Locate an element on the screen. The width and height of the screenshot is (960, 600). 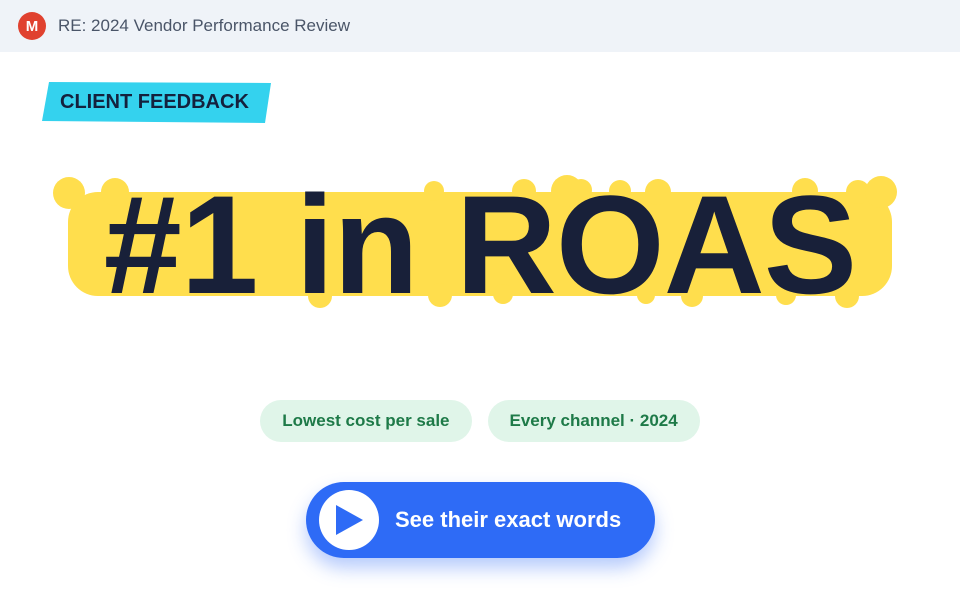
pill-every-channel: Every channel · 2024 is located at coordinates (593, 421).